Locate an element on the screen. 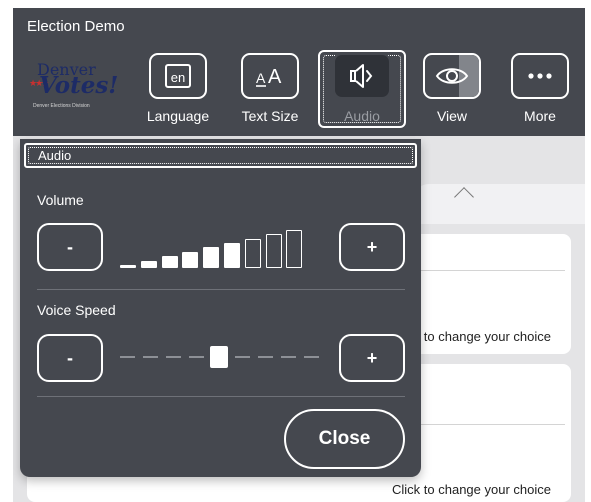  view-button is located at coordinates (452, 76).